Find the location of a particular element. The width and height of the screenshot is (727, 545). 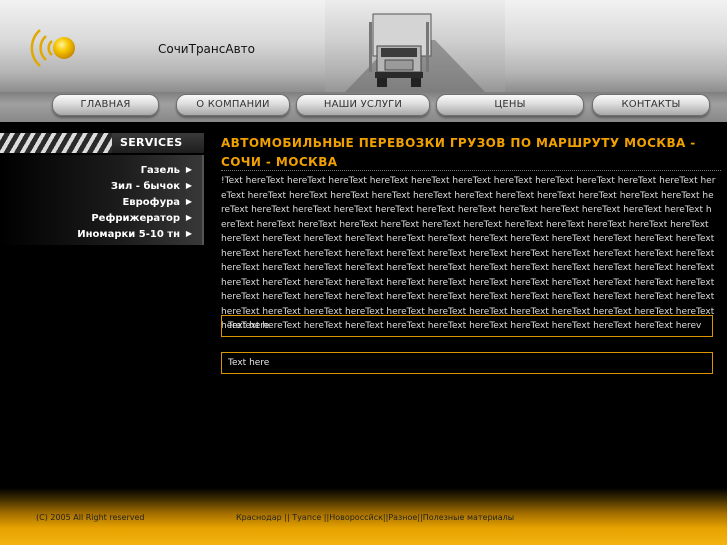

nav-about-label: О КОМПАНИИ is located at coordinates (233, 104).